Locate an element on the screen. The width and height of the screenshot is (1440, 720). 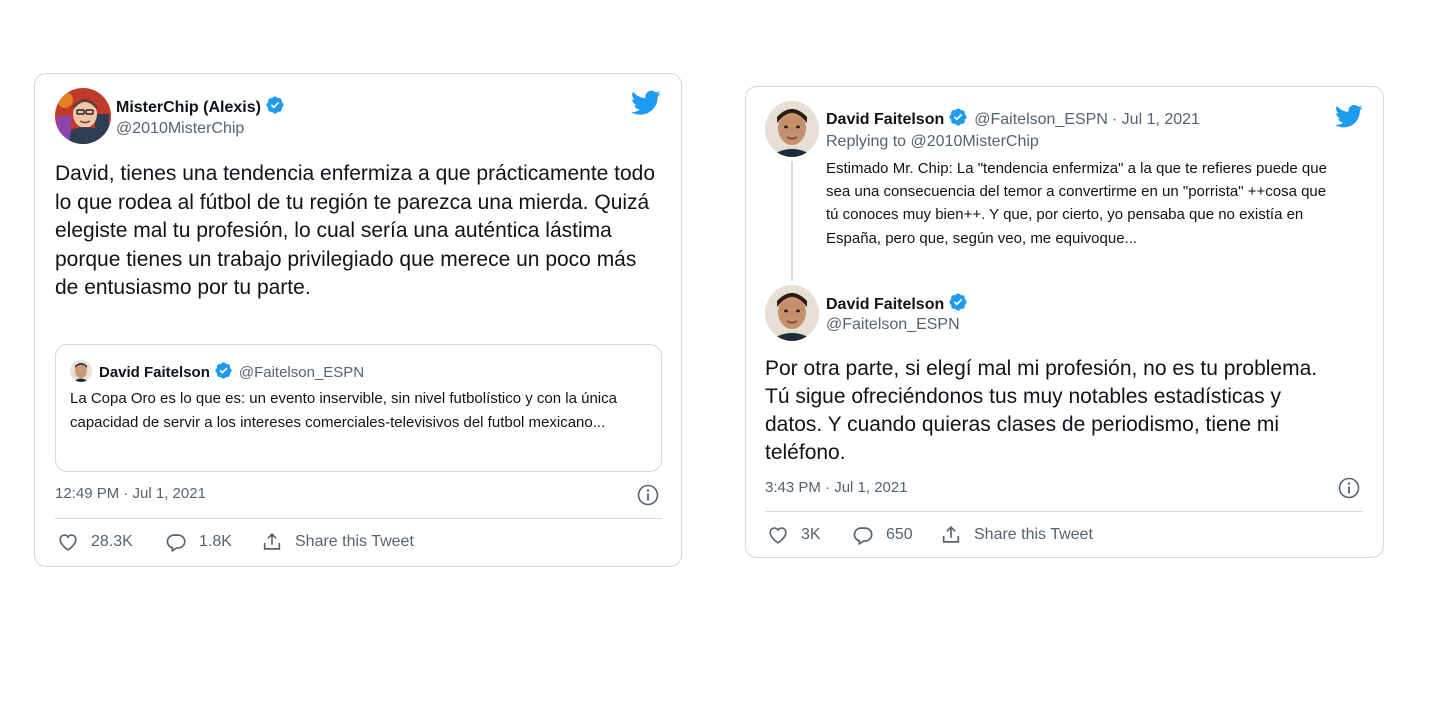
like-count: 3K is located at coordinates (811, 534).